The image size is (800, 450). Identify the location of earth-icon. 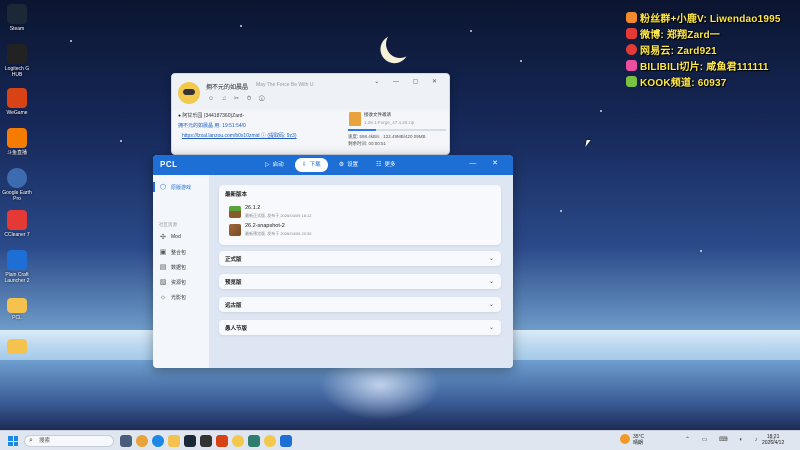
(17, 178).